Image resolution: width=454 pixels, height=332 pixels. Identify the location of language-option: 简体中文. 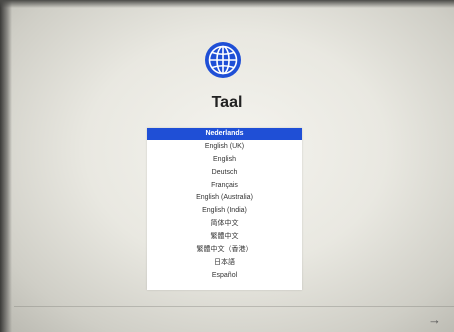
(224, 224).